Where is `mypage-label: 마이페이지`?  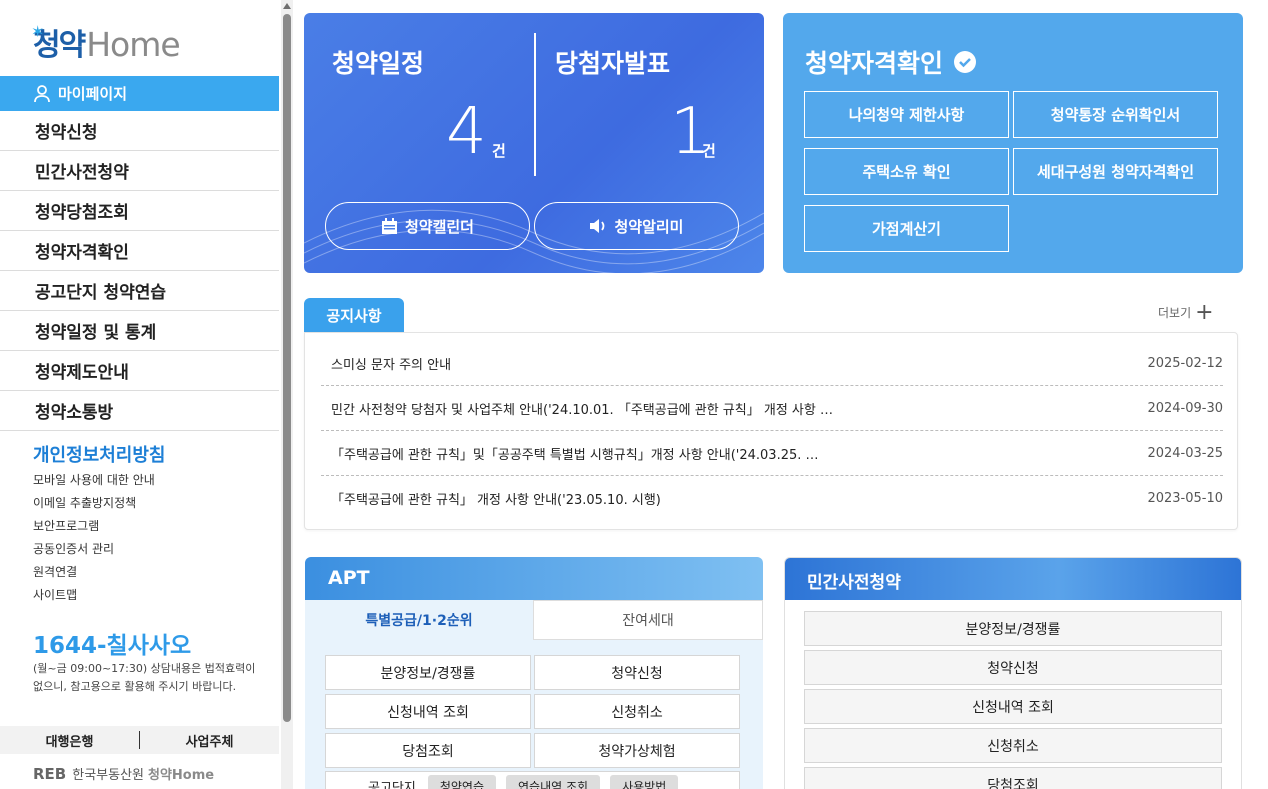
mypage-label: 마이페이지 is located at coordinates (93, 94).